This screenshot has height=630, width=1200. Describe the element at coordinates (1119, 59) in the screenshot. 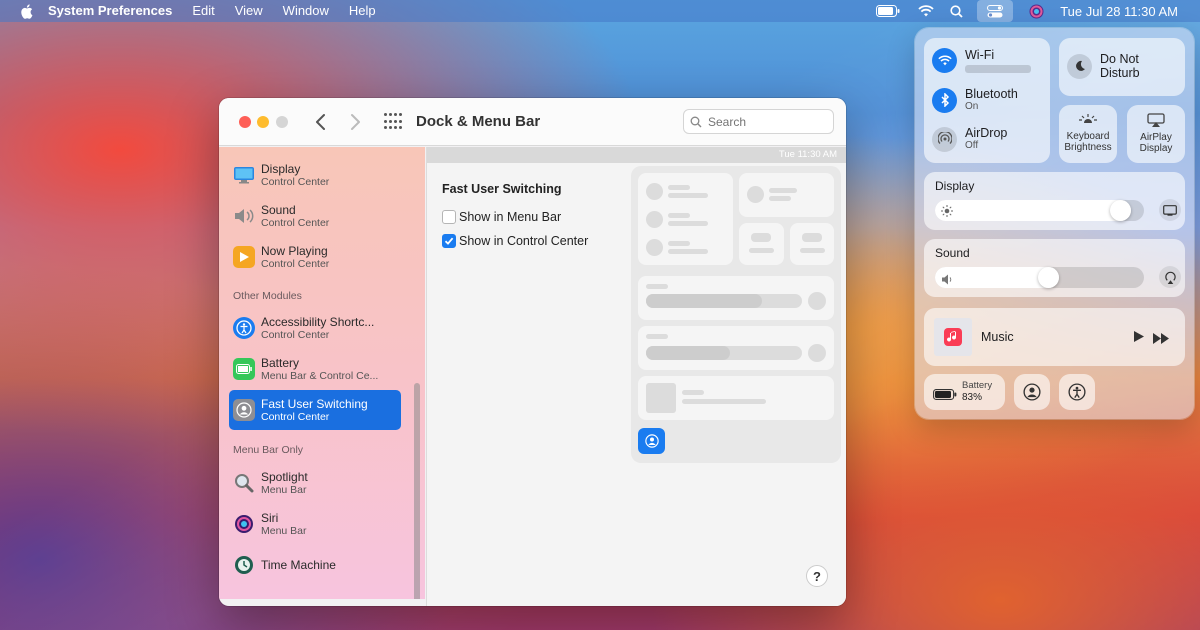

I see `dnd-label-line1: Do Not` at that location.